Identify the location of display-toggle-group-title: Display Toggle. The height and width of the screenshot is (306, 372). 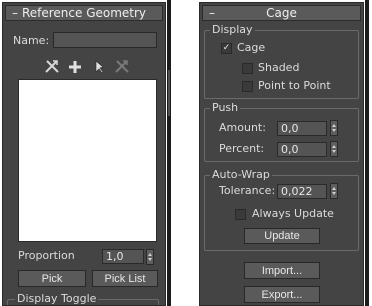
(57, 298).